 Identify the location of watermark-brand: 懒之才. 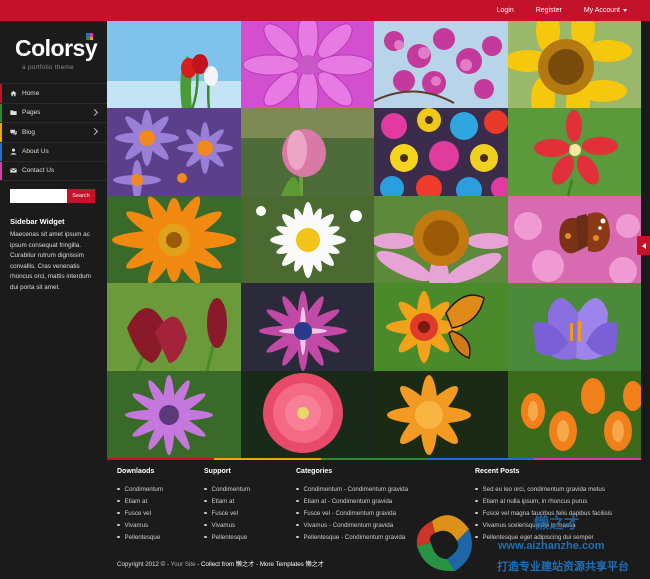
(557, 523).